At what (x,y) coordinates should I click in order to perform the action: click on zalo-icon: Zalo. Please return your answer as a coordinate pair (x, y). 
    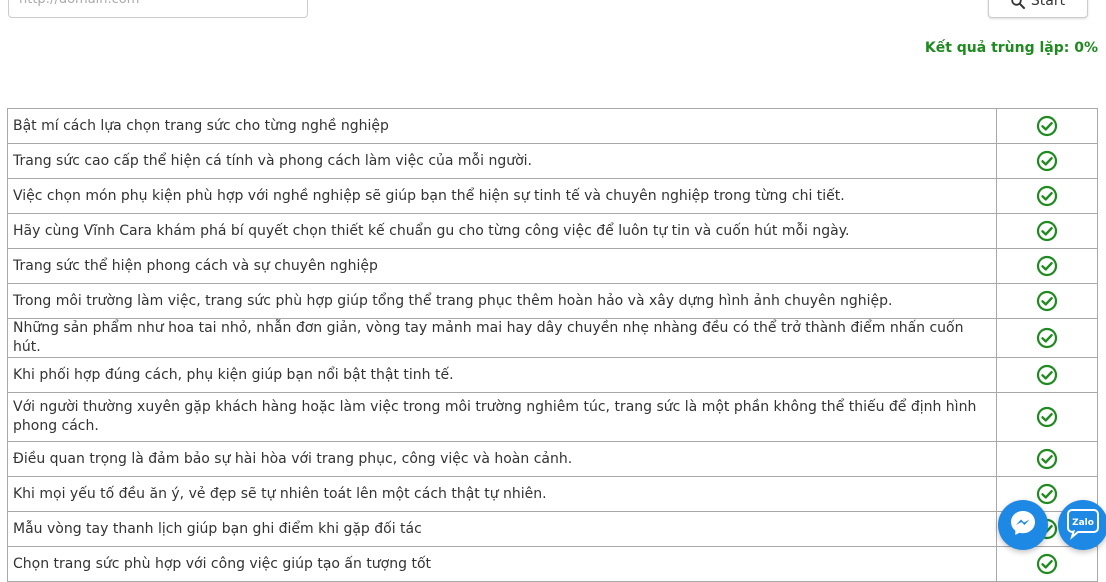
    Looking at the image, I should click on (1083, 525).